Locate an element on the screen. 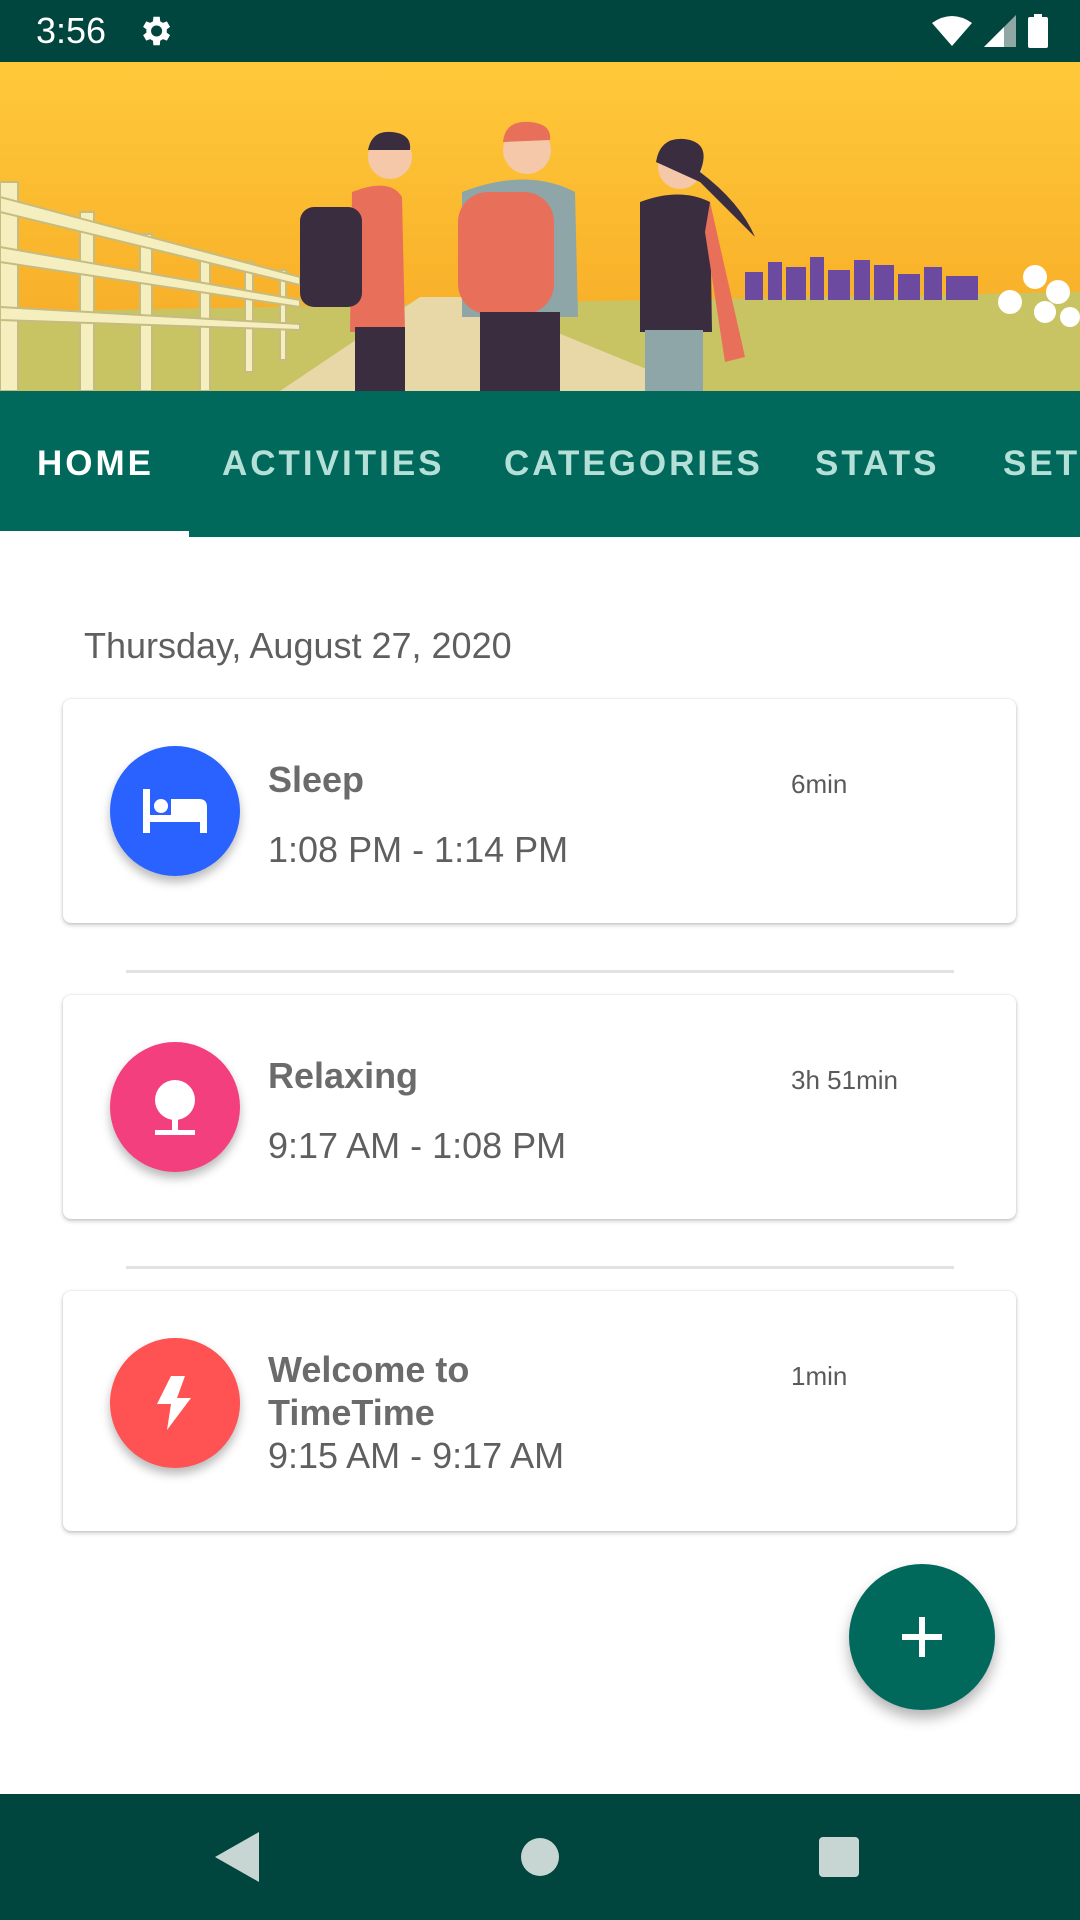 The width and height of the screenshot is (1080, 1920). lightning-icon is located at coordinates (175, 1403).